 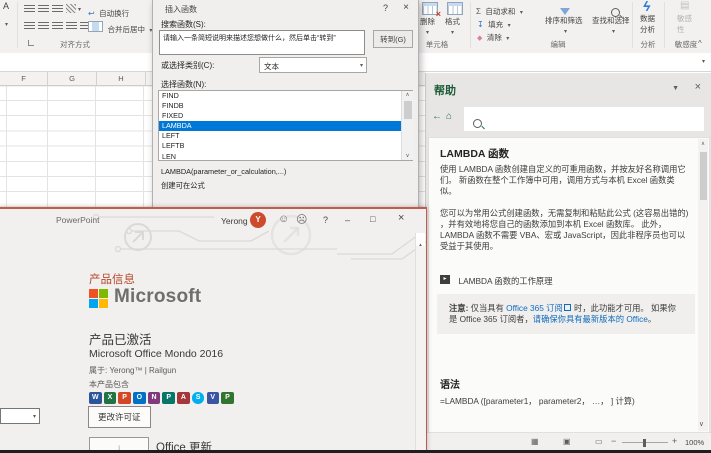 I want to click on column-header-H: H, so click(x=121, y=78).